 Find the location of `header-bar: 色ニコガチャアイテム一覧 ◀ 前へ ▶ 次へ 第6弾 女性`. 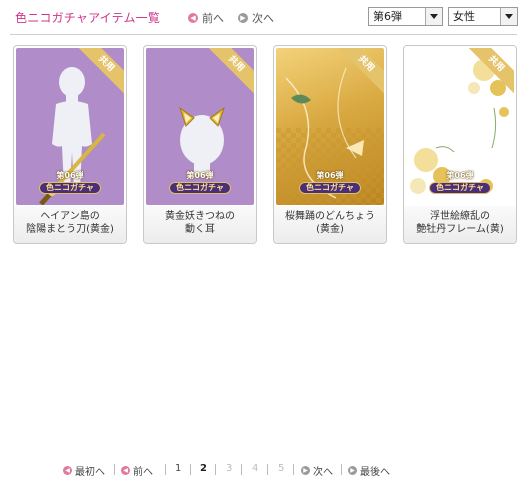

header-bar: 色ニコガチャアイテム一覧 ◀ 前へ ▶ 次へ 第6弾 女性 is located at coordinates (263, 18).